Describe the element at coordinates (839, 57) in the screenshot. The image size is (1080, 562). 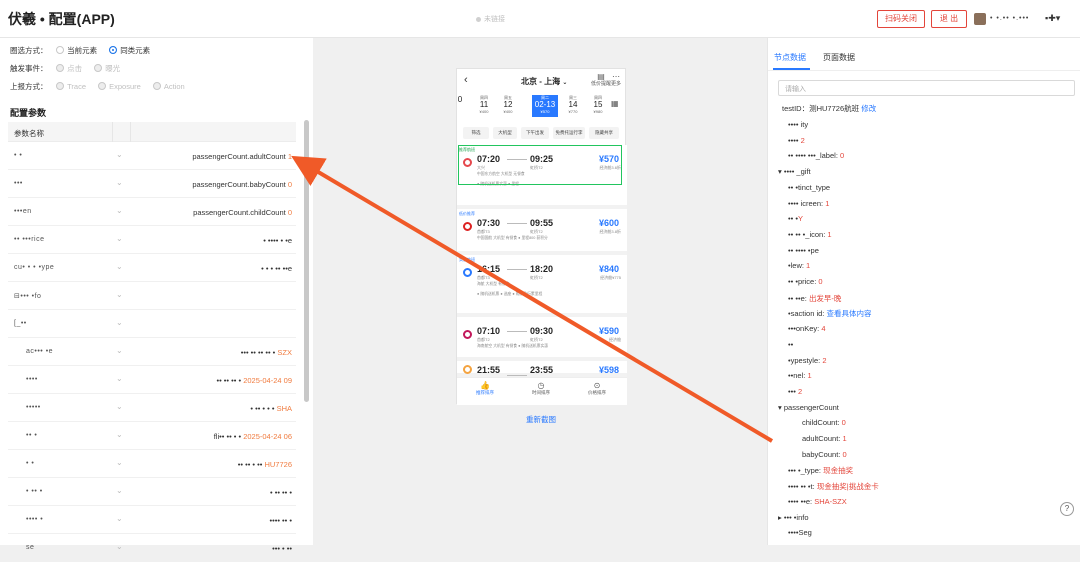
I see `tab-page-data: 页面数据` at that location.